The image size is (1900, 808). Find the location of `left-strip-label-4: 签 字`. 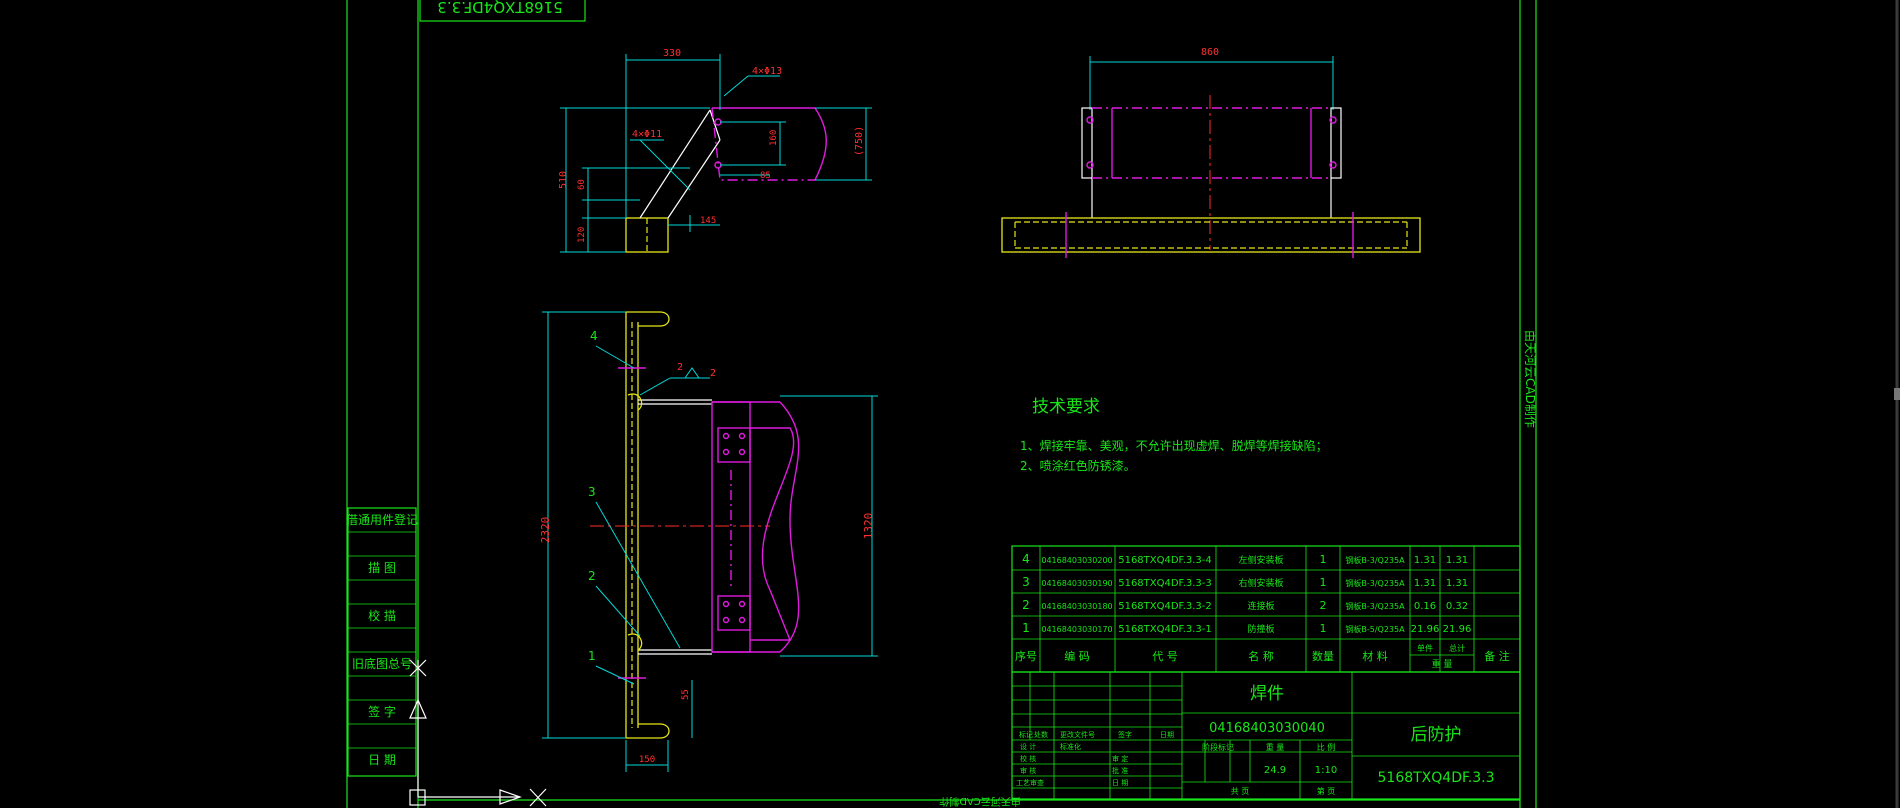

left-strip-label-4: 签 字 is located at coordinates (382, 711).